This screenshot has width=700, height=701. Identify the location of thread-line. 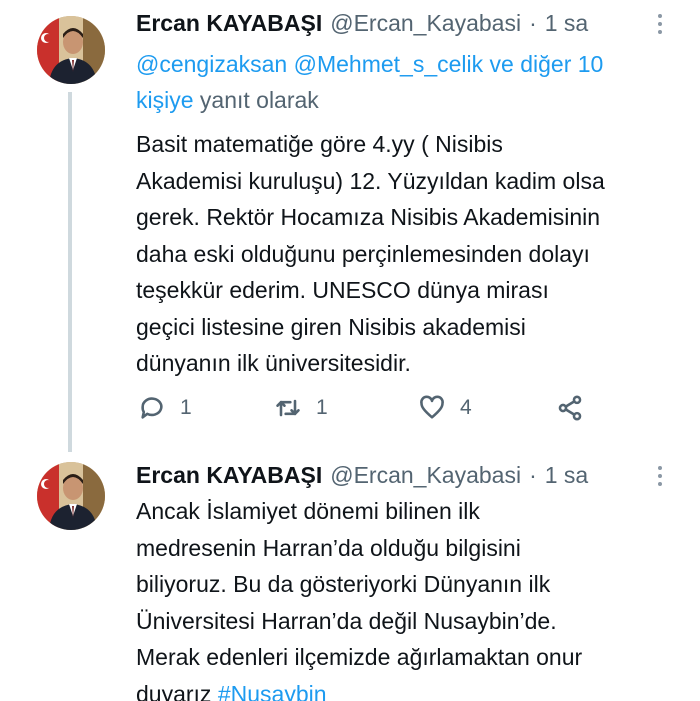
(70, 272).